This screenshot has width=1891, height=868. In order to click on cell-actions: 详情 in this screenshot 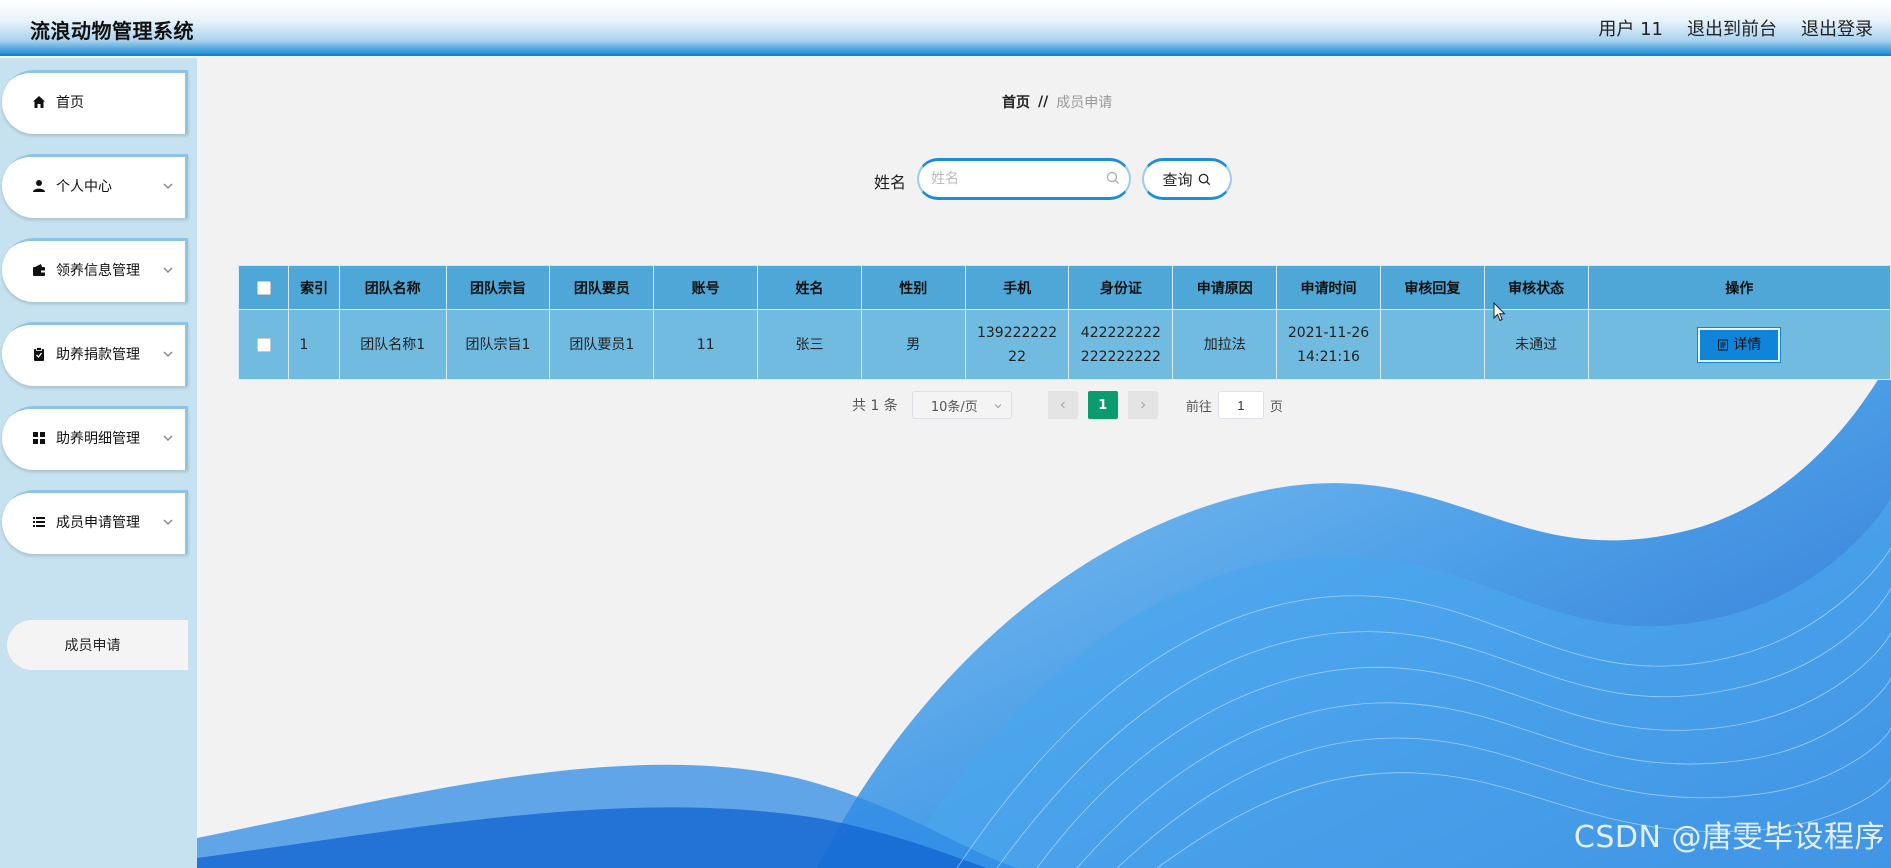, I will do `click(1739, 344)`.